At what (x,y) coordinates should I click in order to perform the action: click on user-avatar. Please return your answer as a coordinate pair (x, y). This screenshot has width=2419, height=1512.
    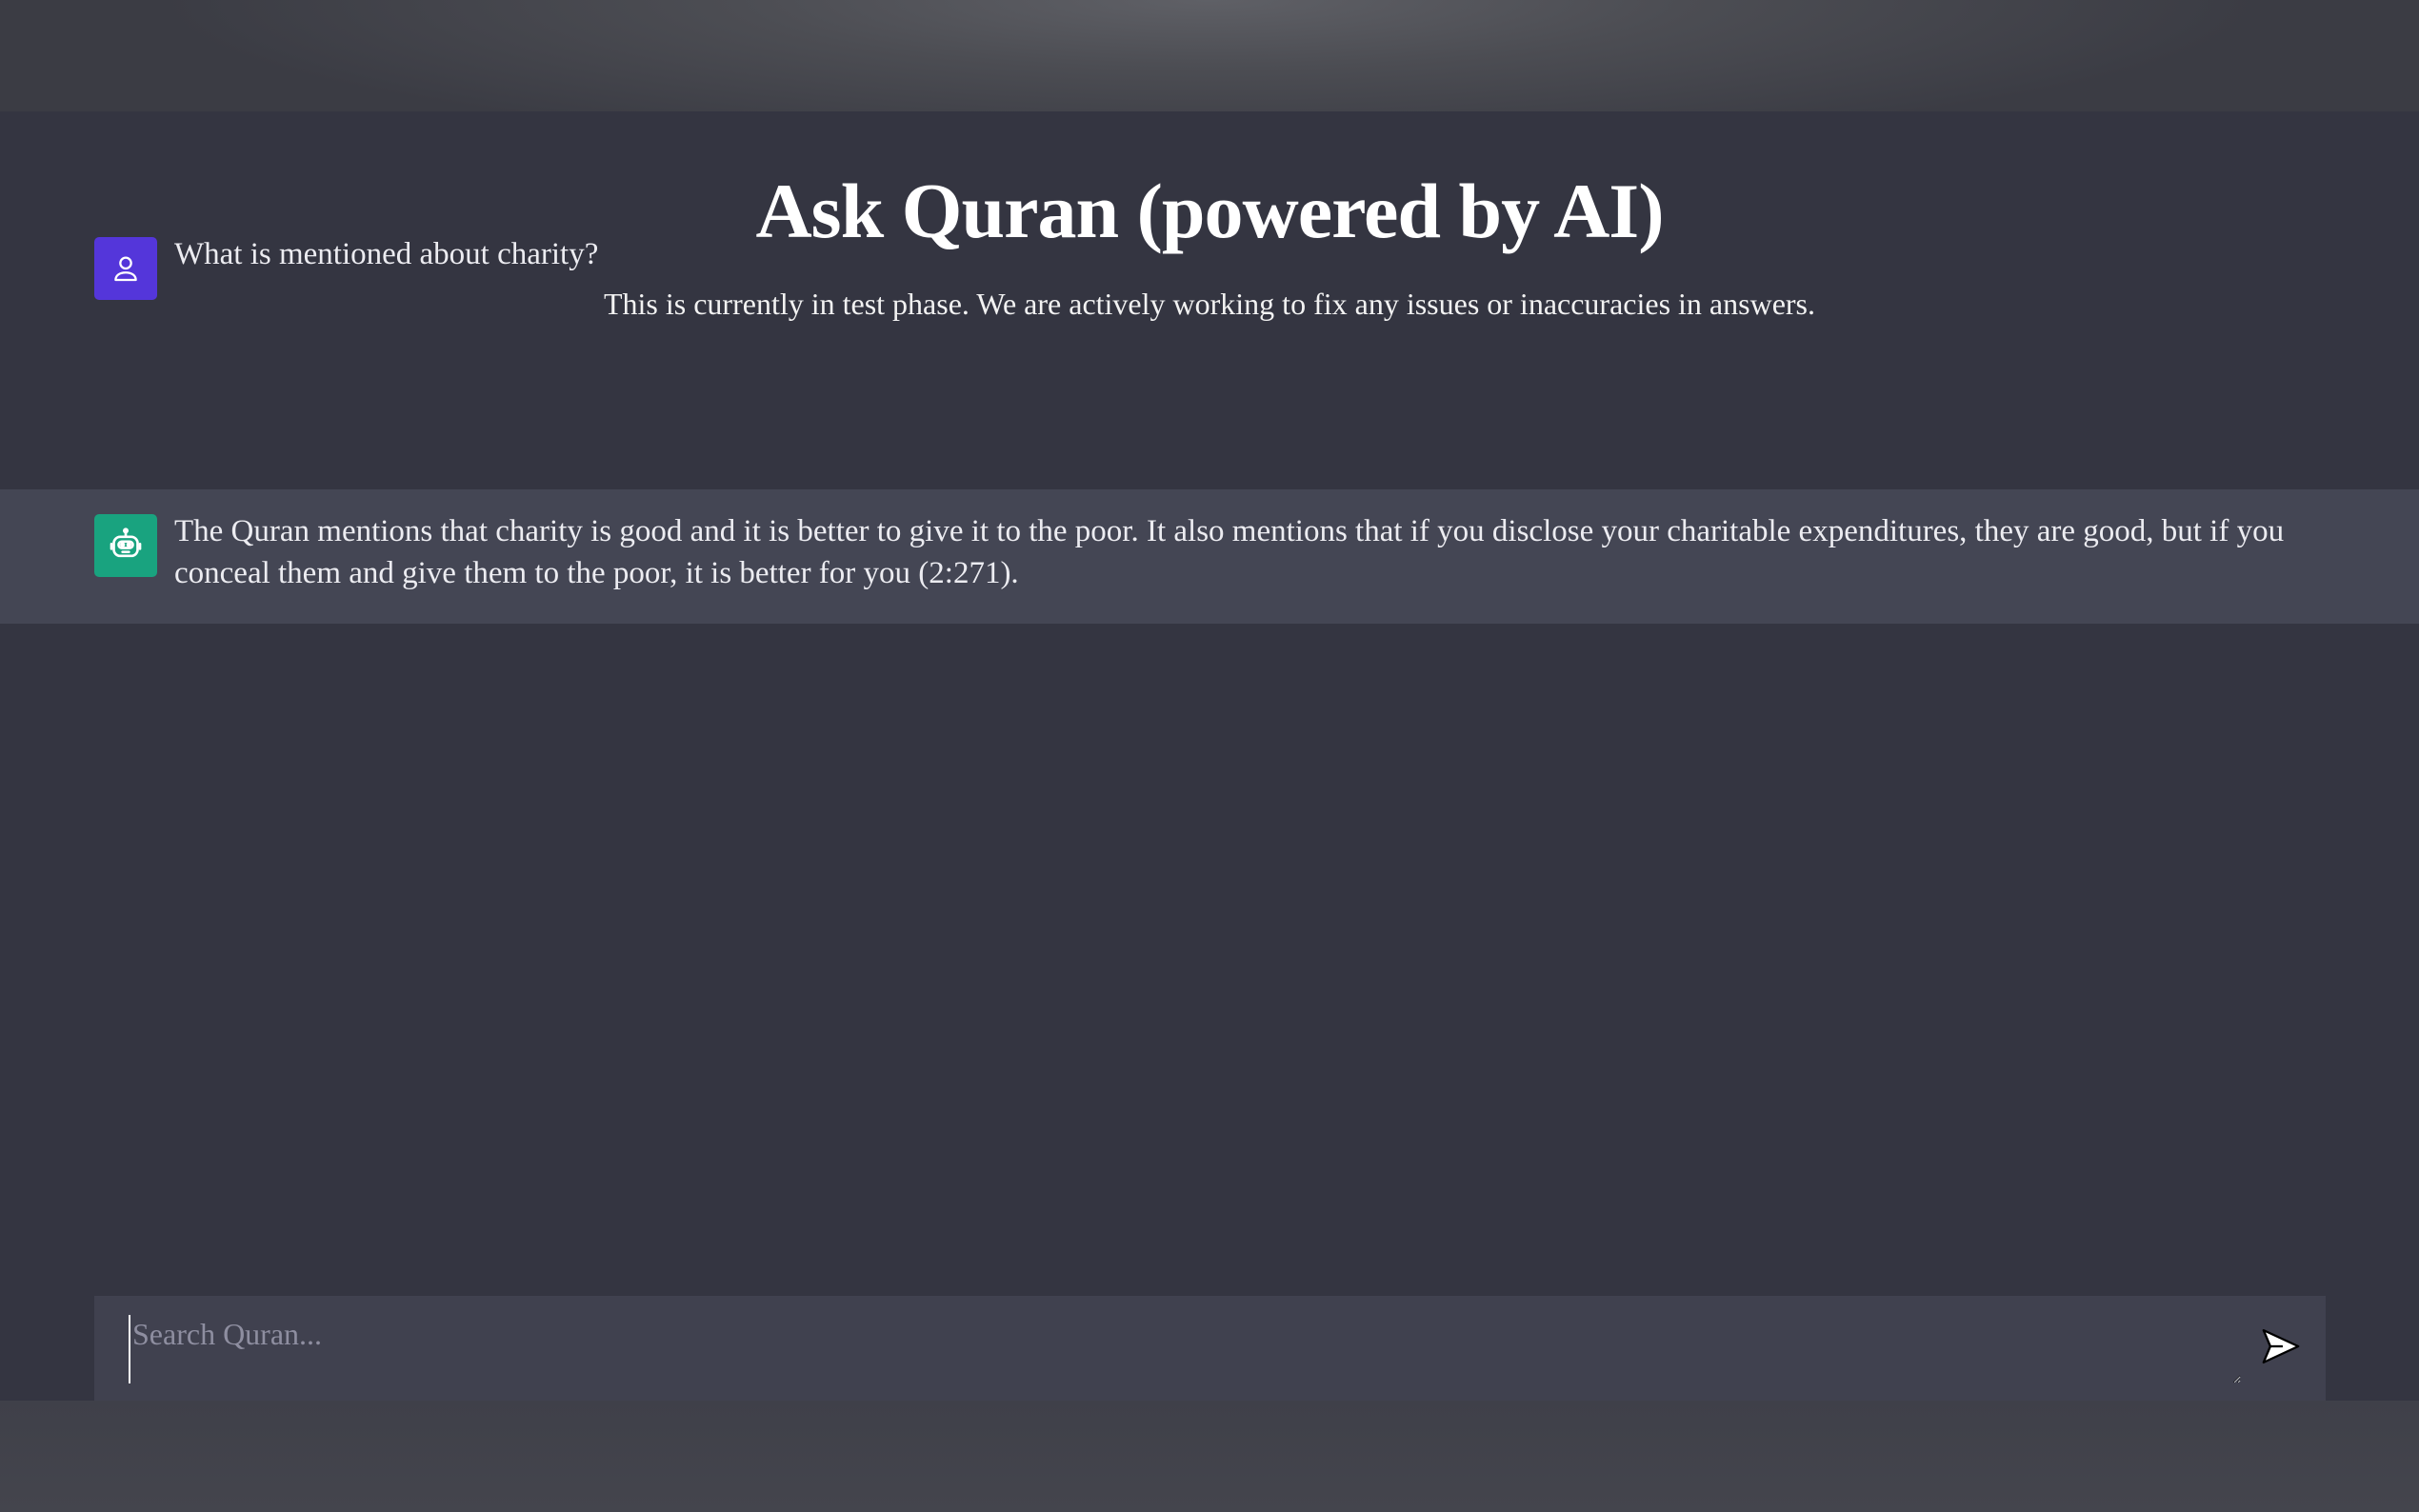
    Looking at the image, I should click on (125, 268).